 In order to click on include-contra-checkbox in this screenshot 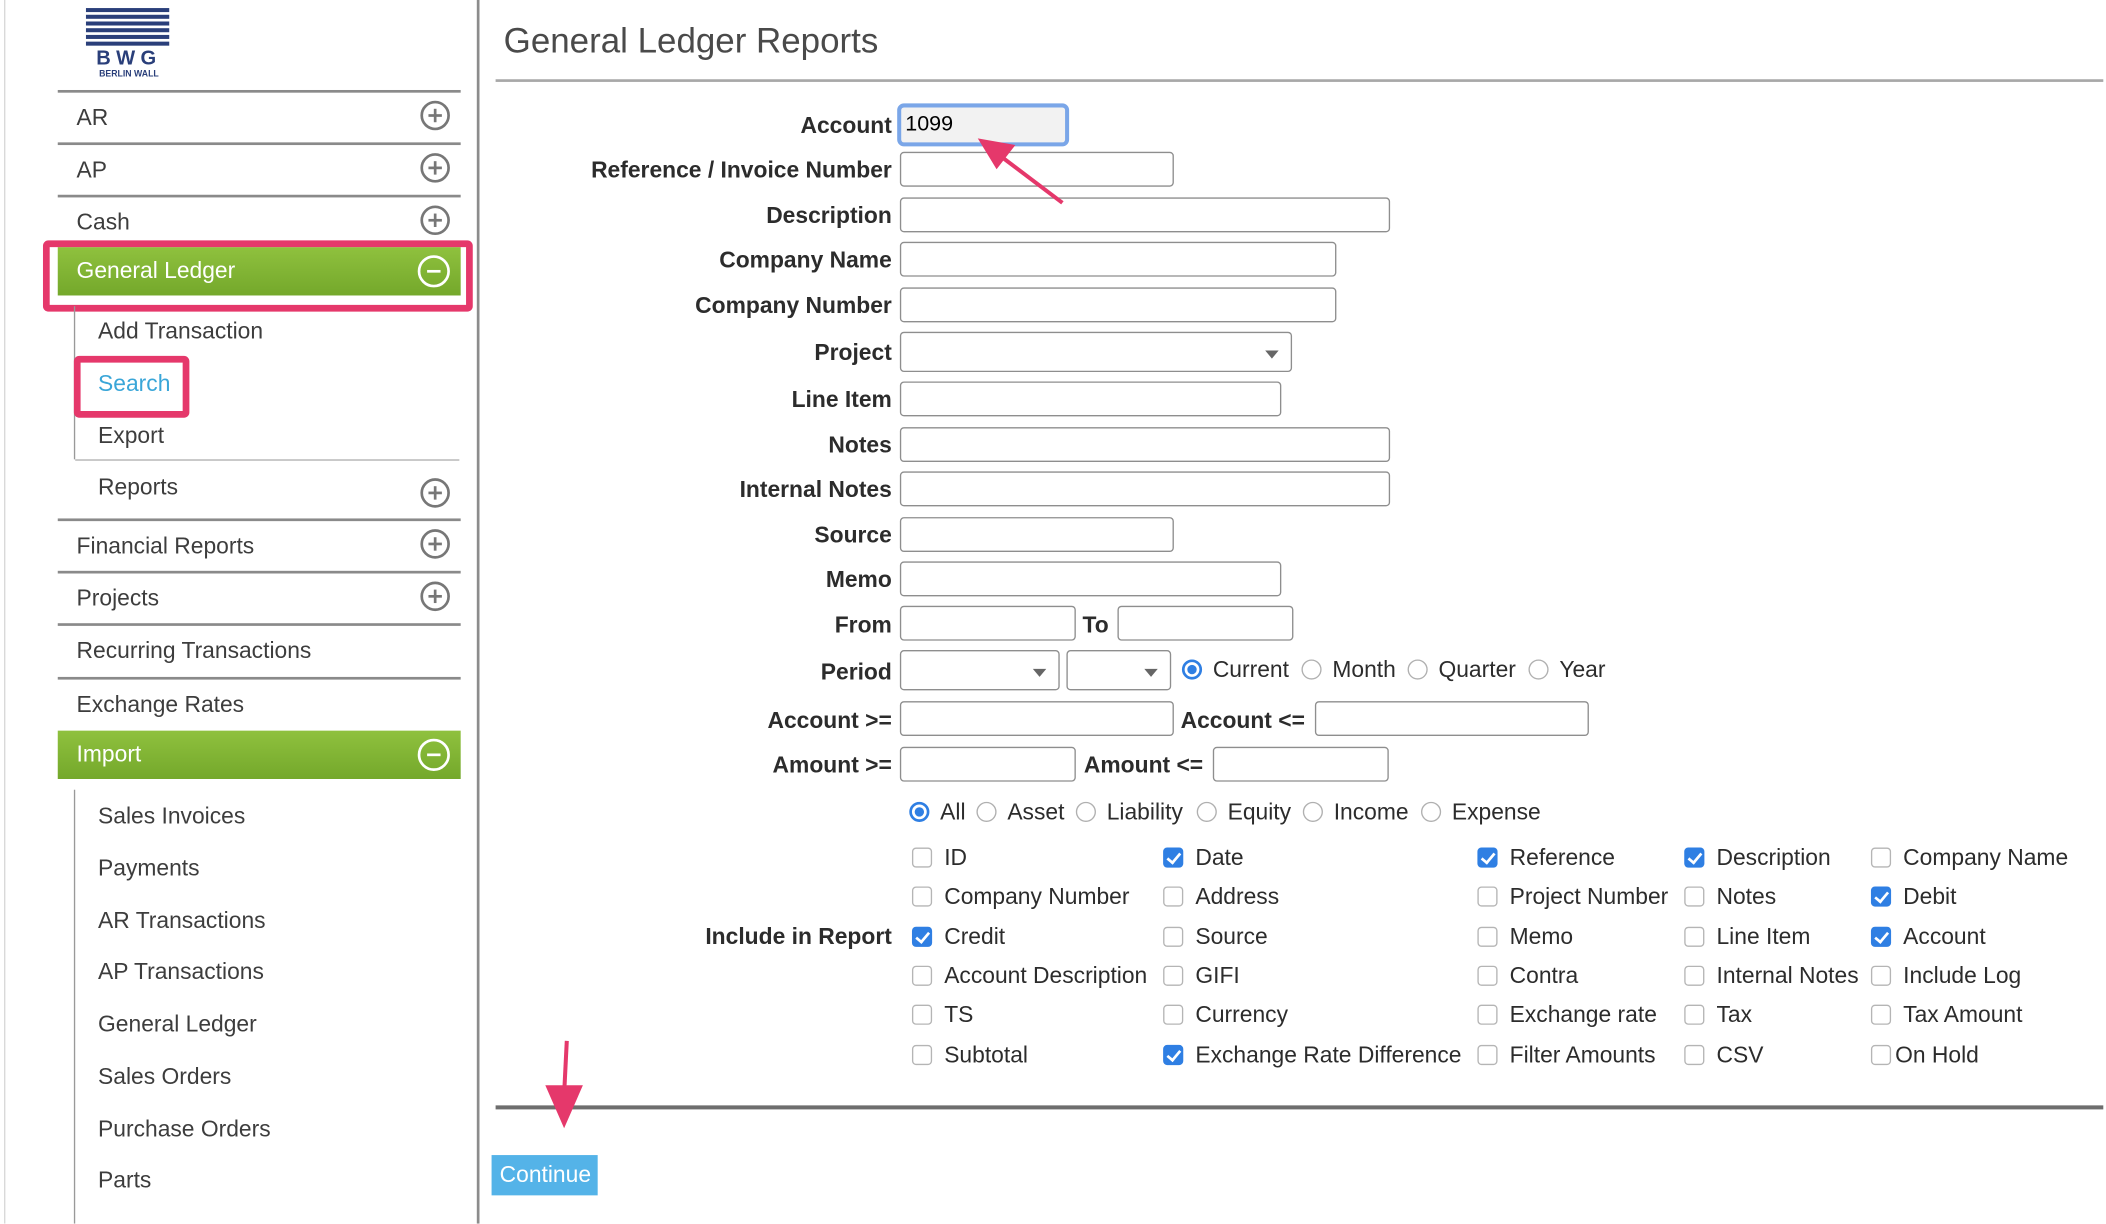, I will do `click(1487, 975)`.